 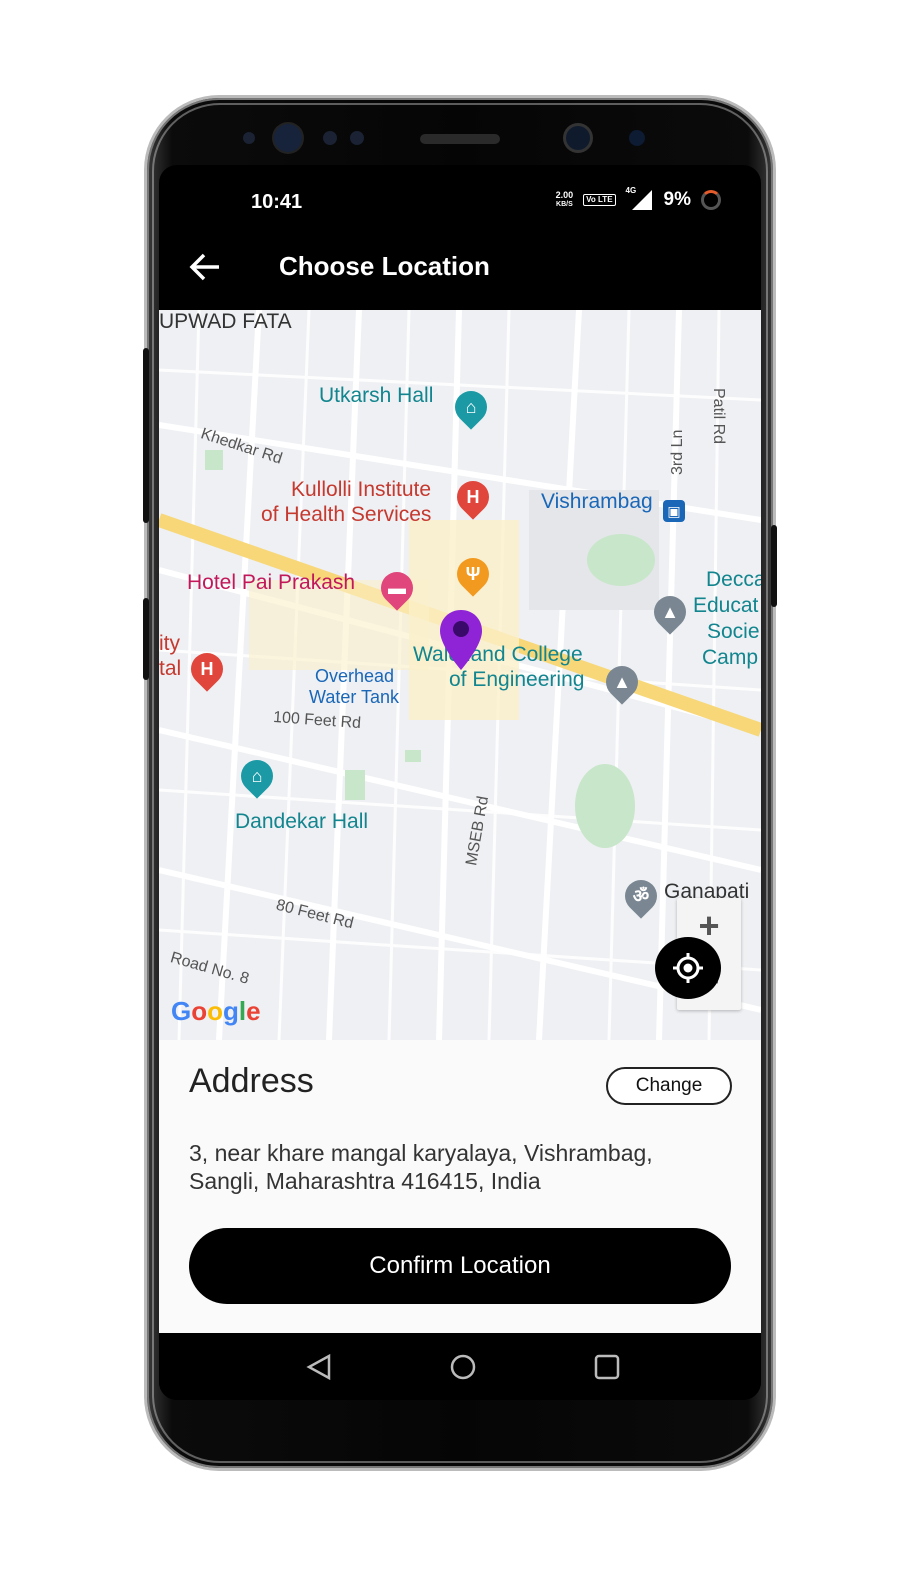 I want to click on iris-camera, so click(x=578, y=138).